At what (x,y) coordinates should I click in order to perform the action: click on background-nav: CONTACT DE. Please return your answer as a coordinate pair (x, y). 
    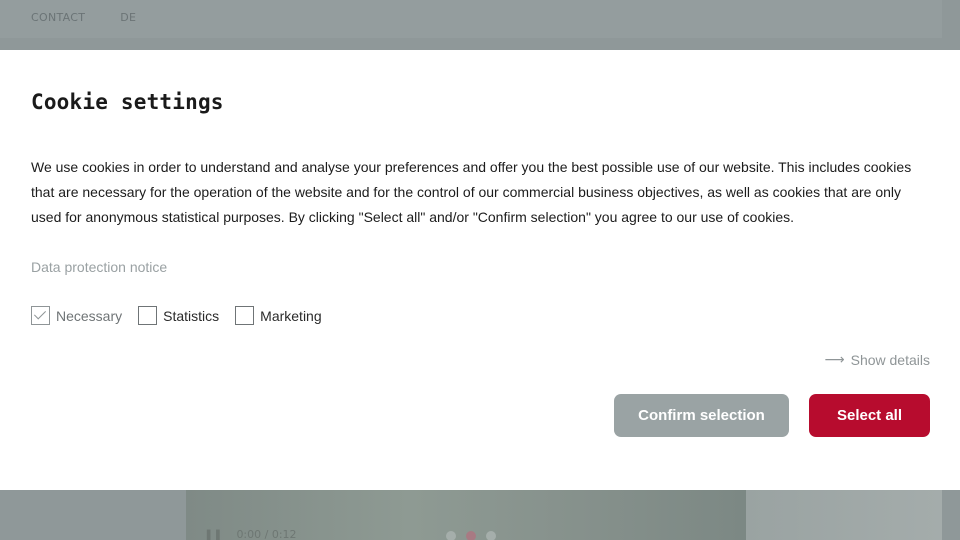
    Looking at the image, I should click on (83, 17).